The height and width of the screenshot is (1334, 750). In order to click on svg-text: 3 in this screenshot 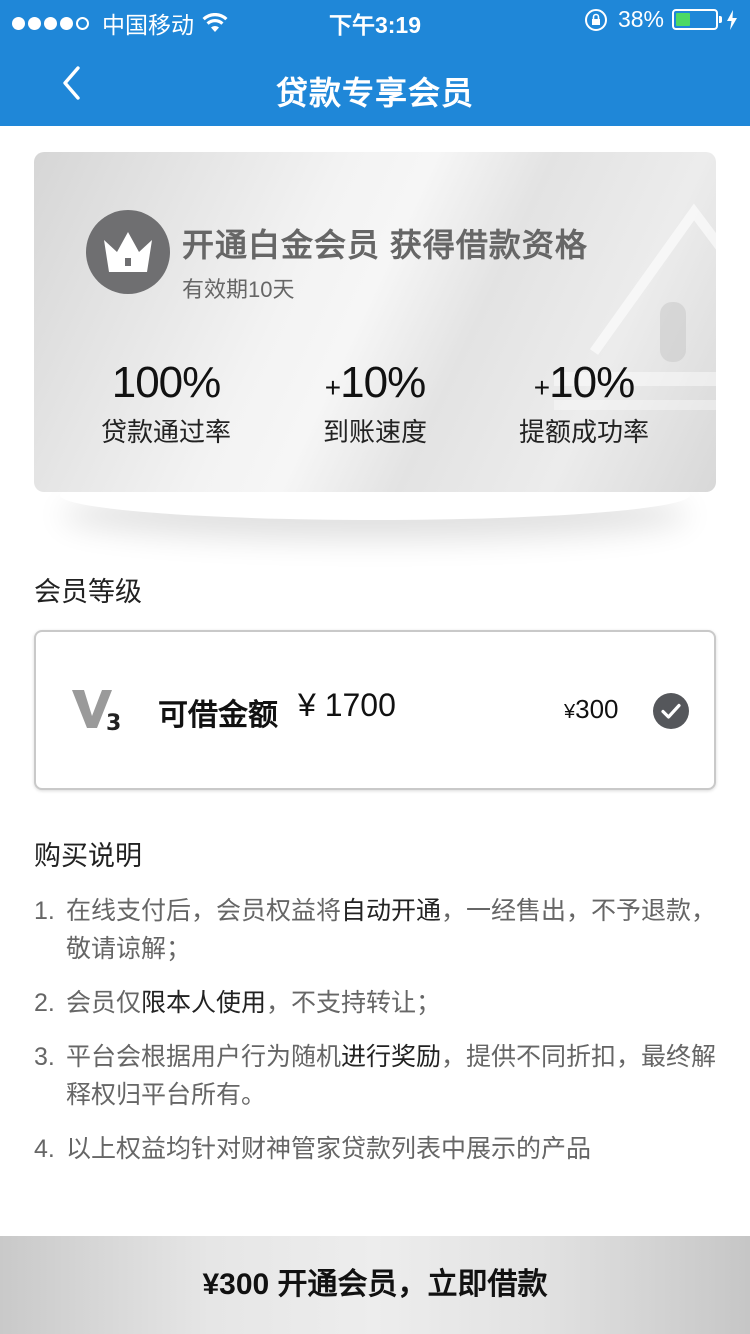, I will do `click(113, 721)`.